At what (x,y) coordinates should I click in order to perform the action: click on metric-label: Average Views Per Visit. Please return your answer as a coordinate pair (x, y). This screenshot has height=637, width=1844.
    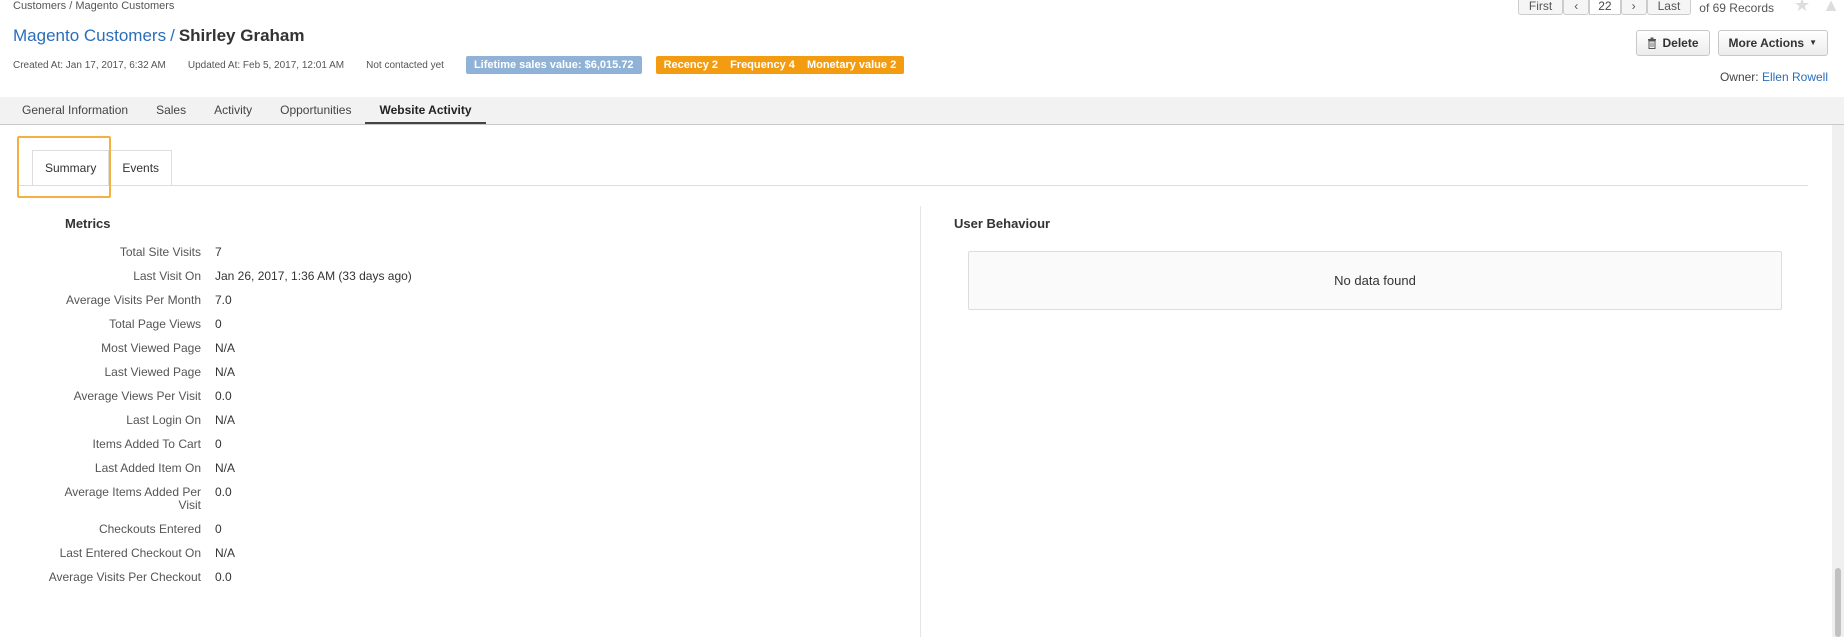
    Looking at the image, I should click on (137, 396).